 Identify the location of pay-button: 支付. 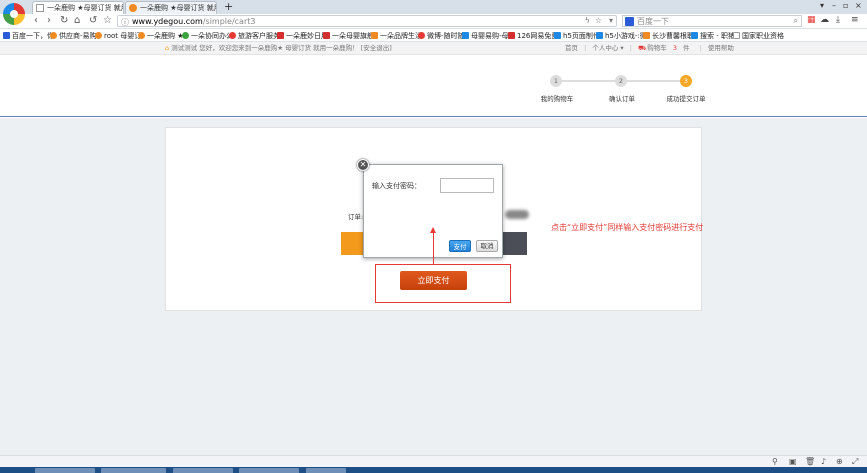
(460, 246).